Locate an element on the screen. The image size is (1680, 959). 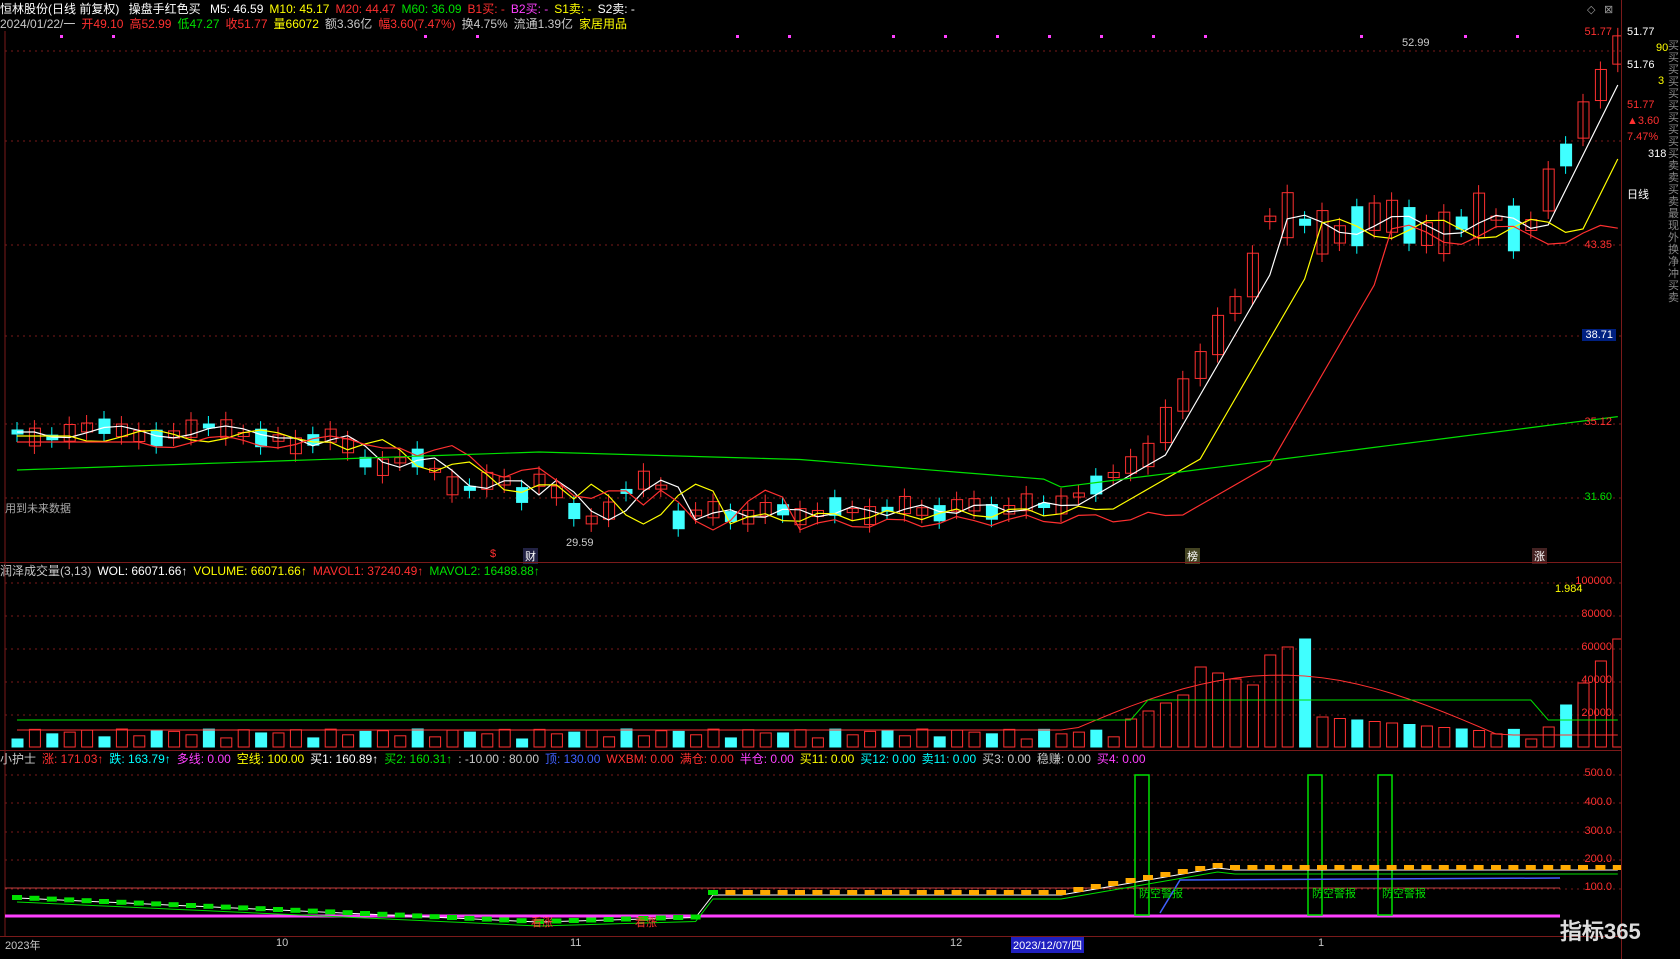
date-label: 11 is located at coordinates (575, 943).